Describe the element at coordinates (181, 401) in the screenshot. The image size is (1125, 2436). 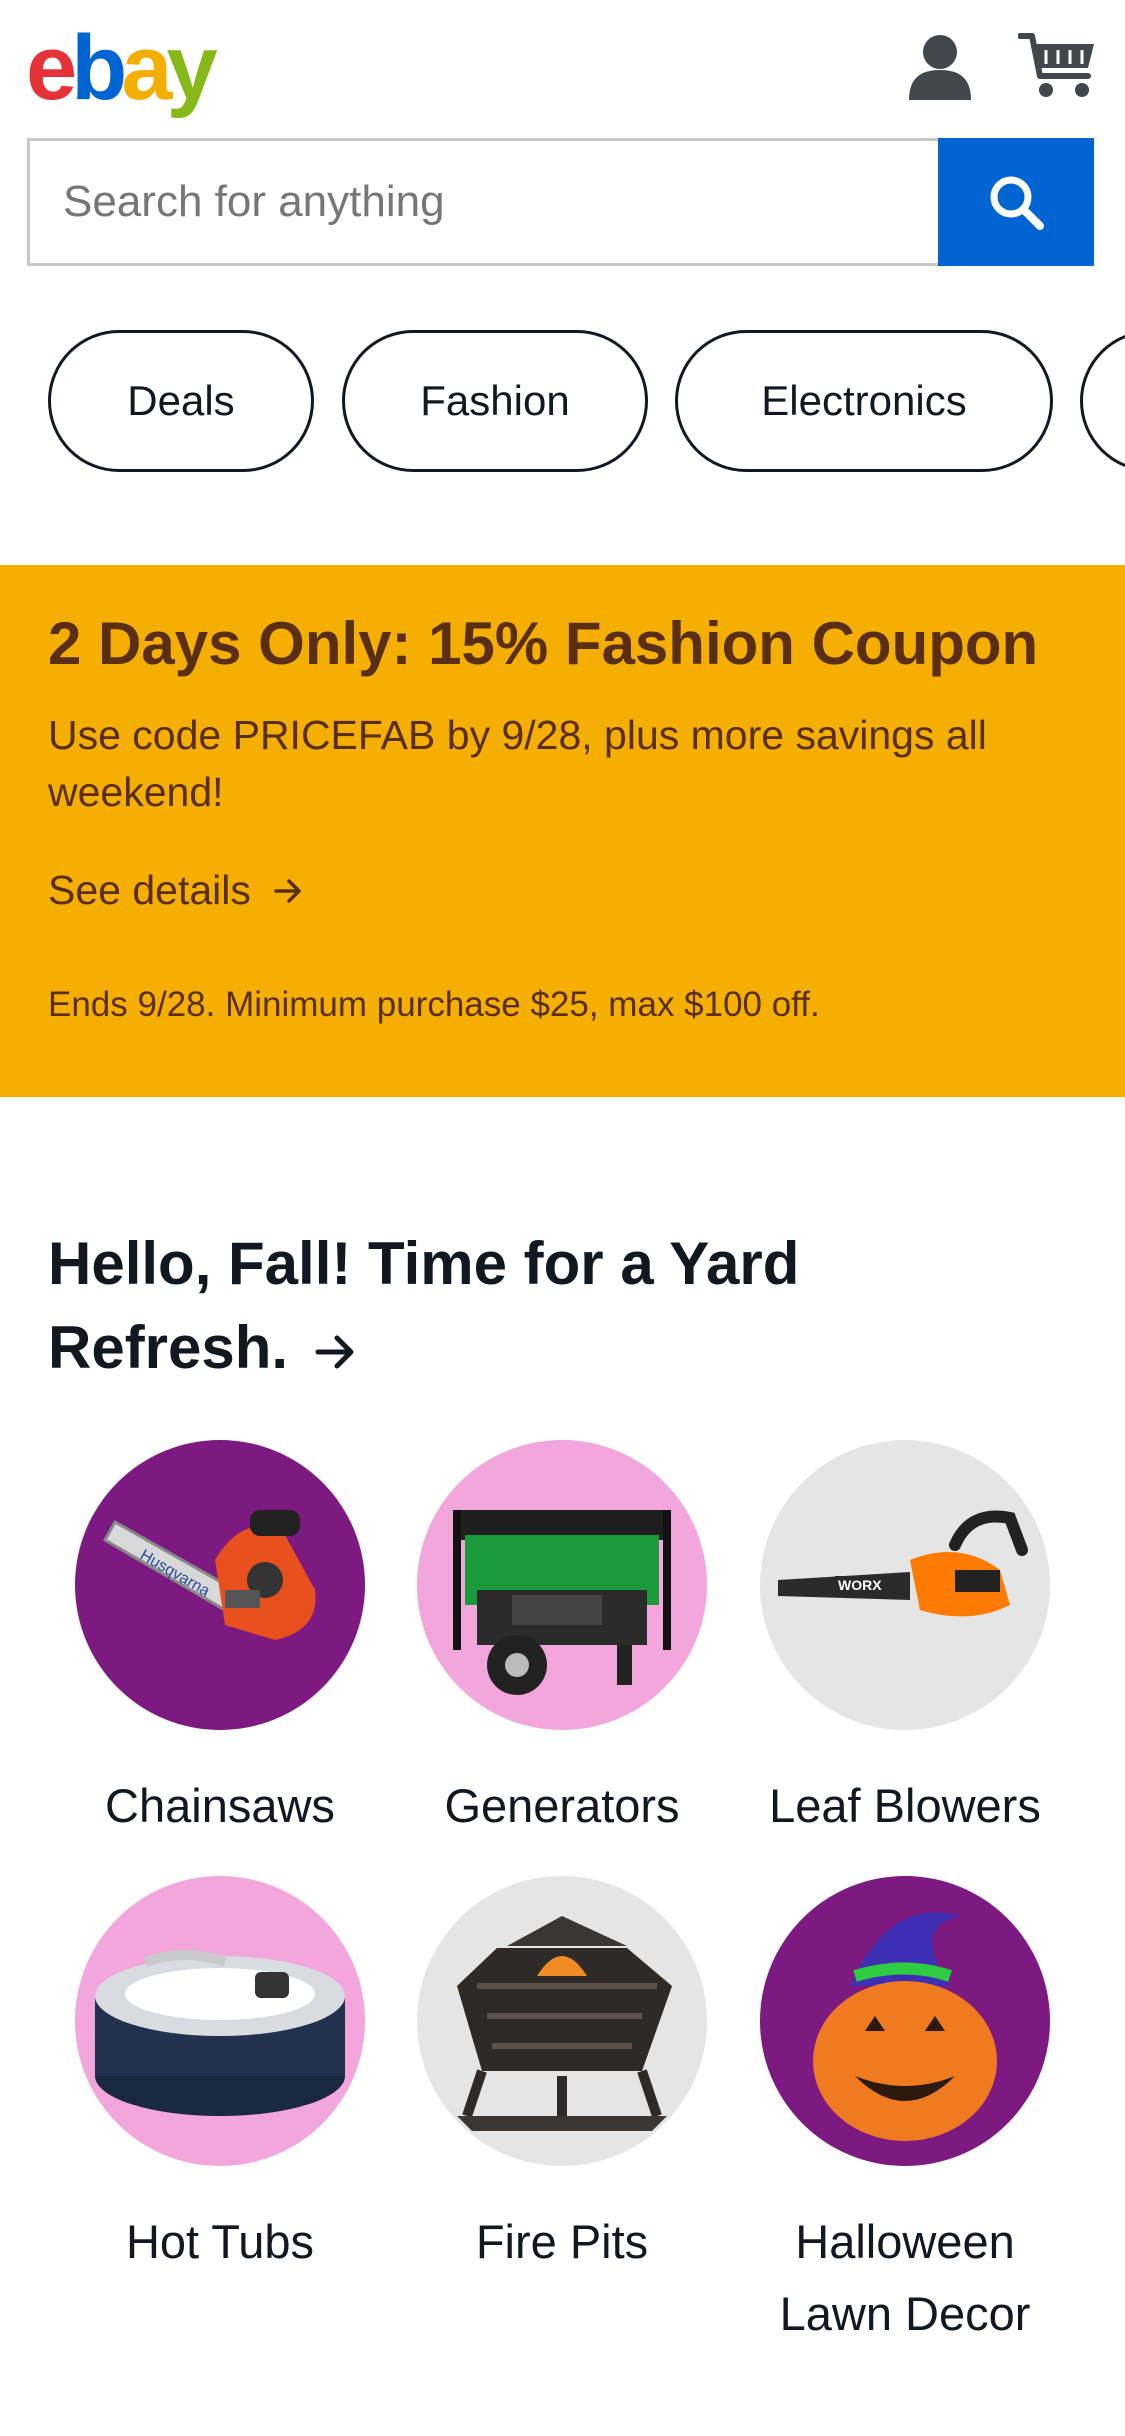
I see `pill-deals: Deals` at that location.